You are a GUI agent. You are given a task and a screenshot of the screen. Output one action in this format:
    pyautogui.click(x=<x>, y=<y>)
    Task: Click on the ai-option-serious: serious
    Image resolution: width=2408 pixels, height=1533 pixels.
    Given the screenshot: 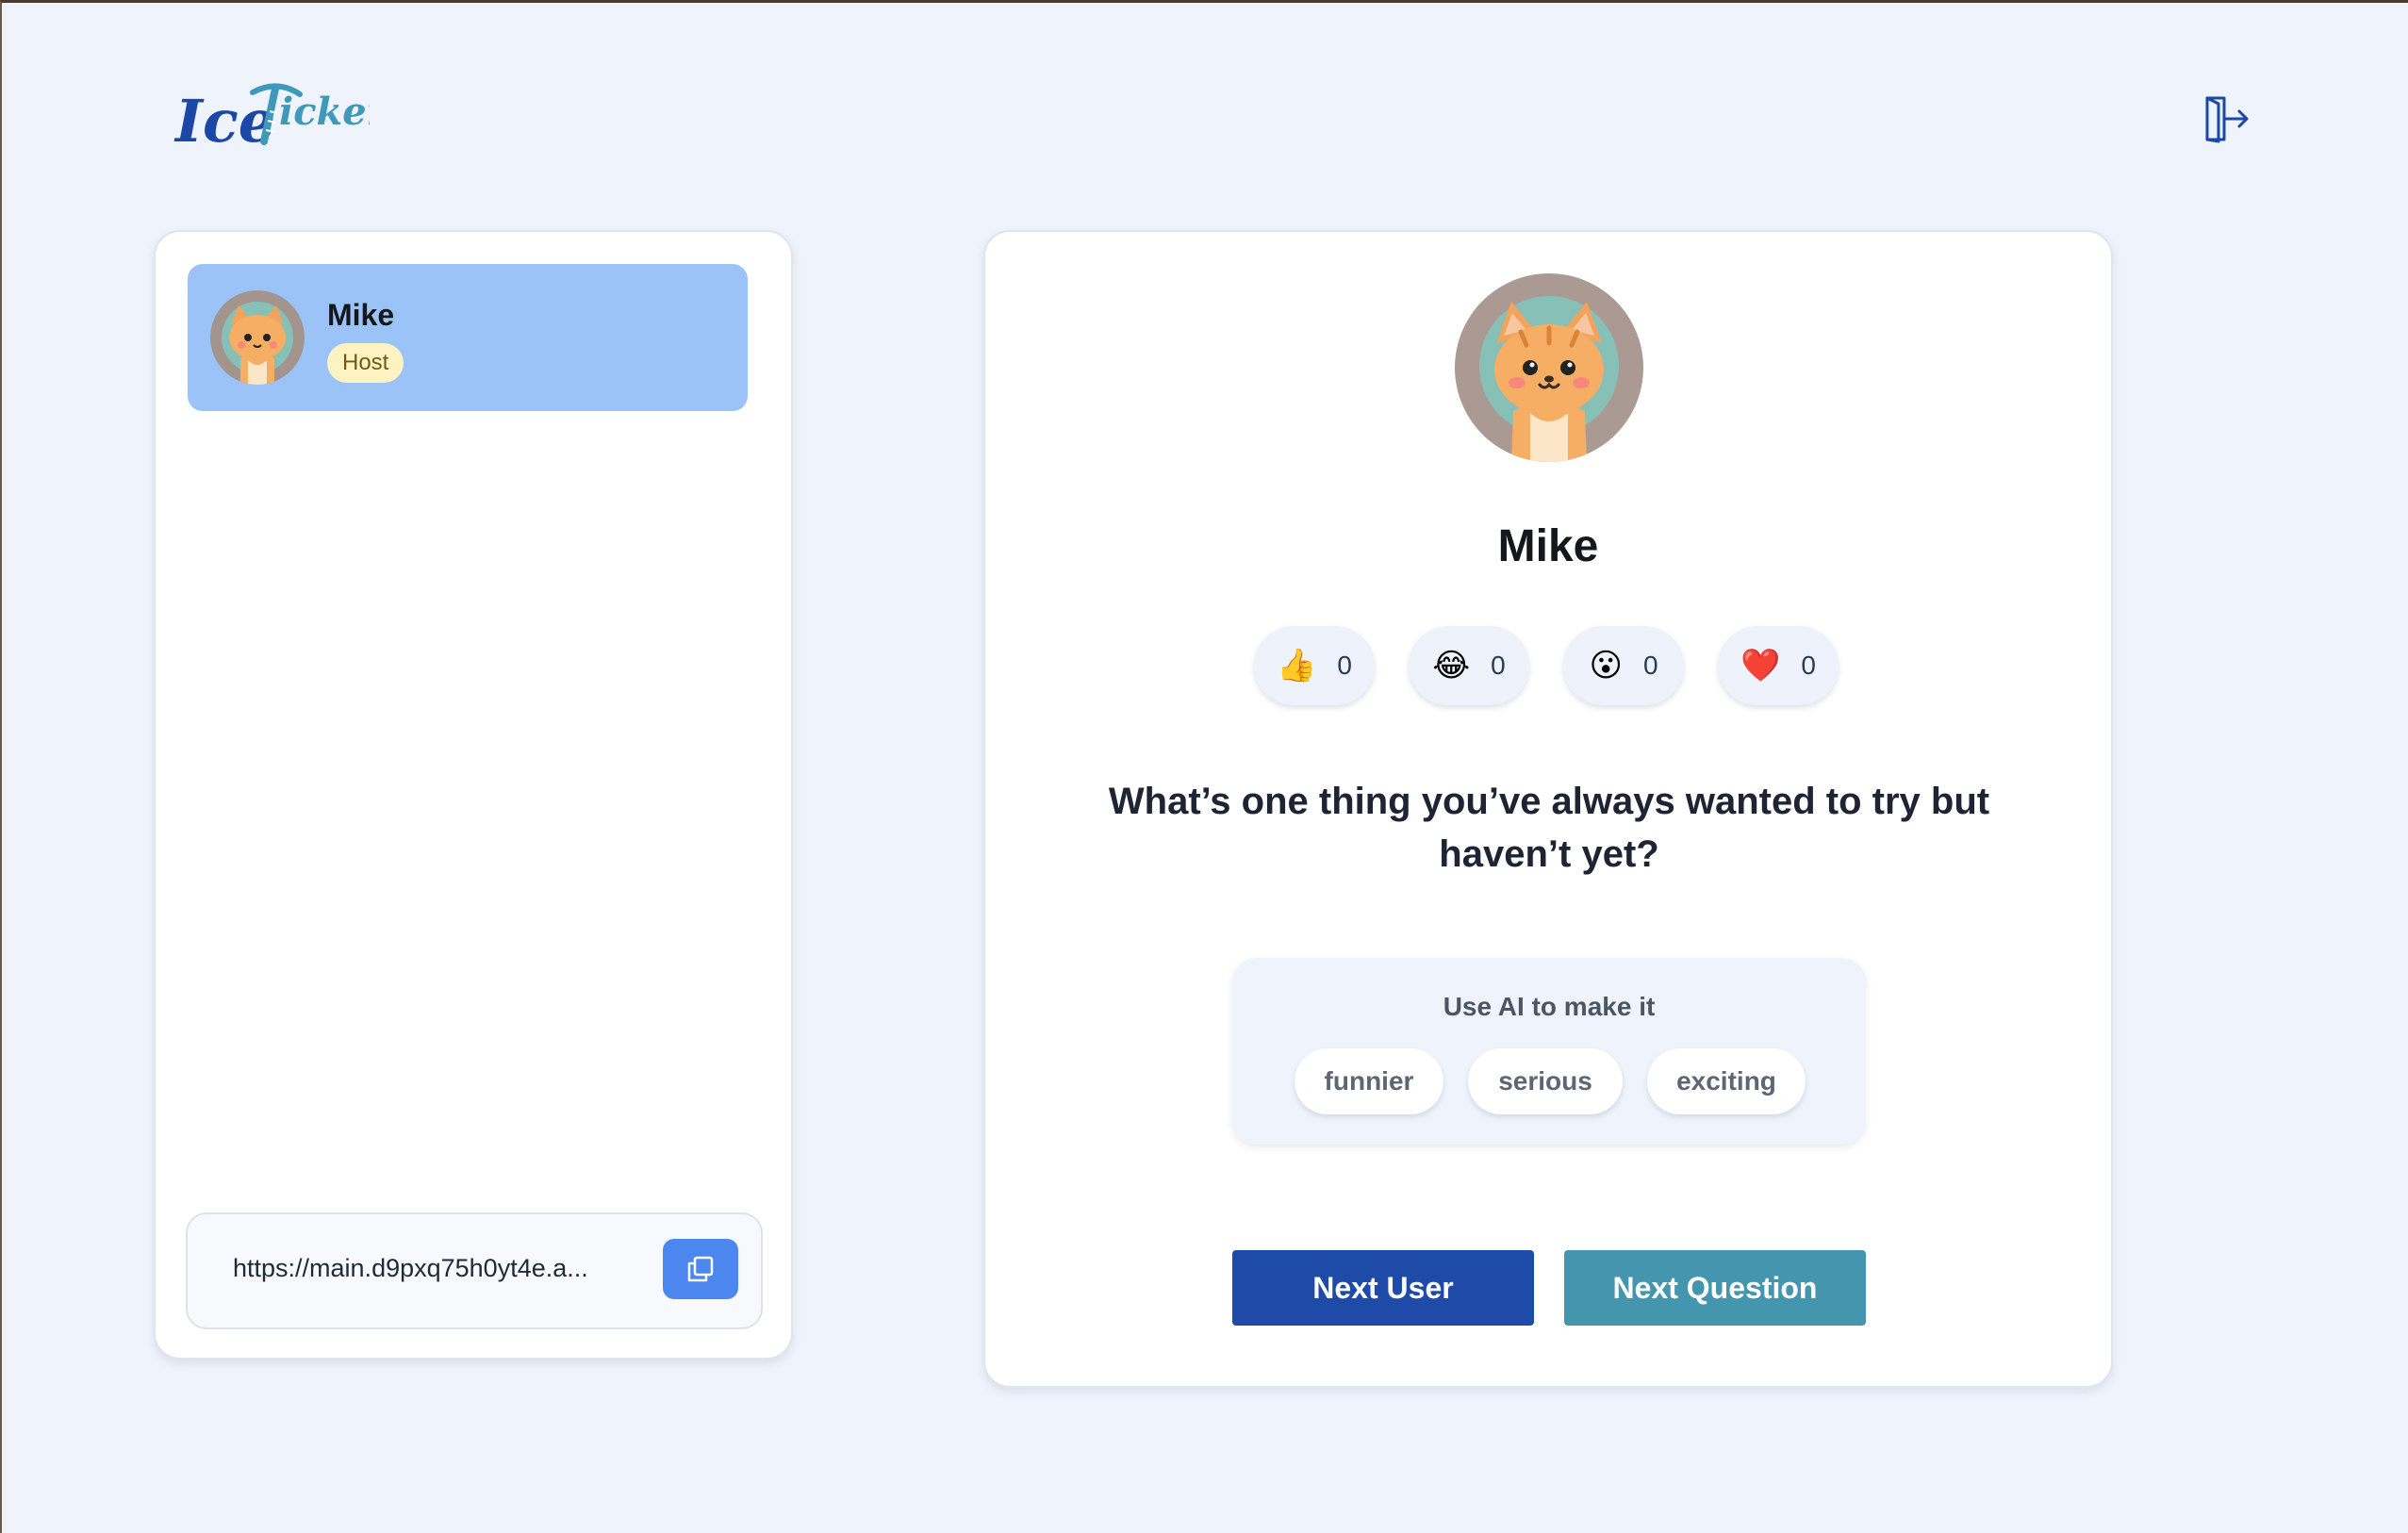 What is the action you would take?
    pyautogui.click(x=1545, y=1081)
    